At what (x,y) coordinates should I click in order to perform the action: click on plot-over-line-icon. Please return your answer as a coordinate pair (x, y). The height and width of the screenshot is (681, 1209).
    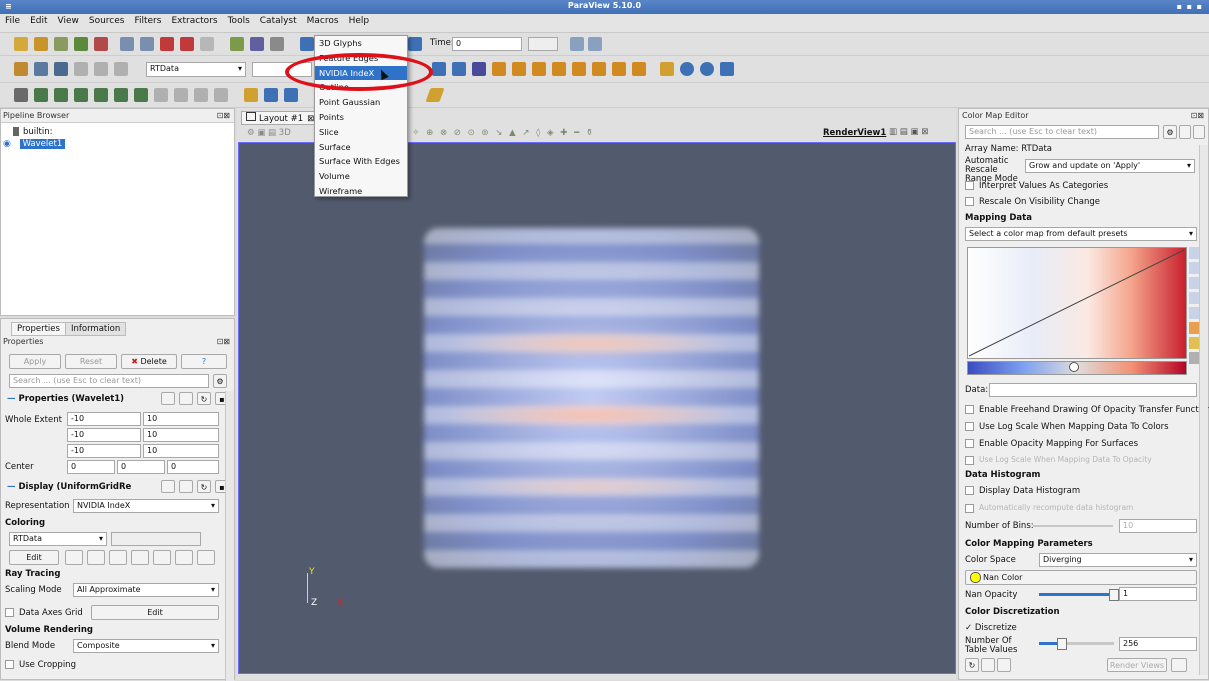
    Looking at the image, I should click on (251, 95).